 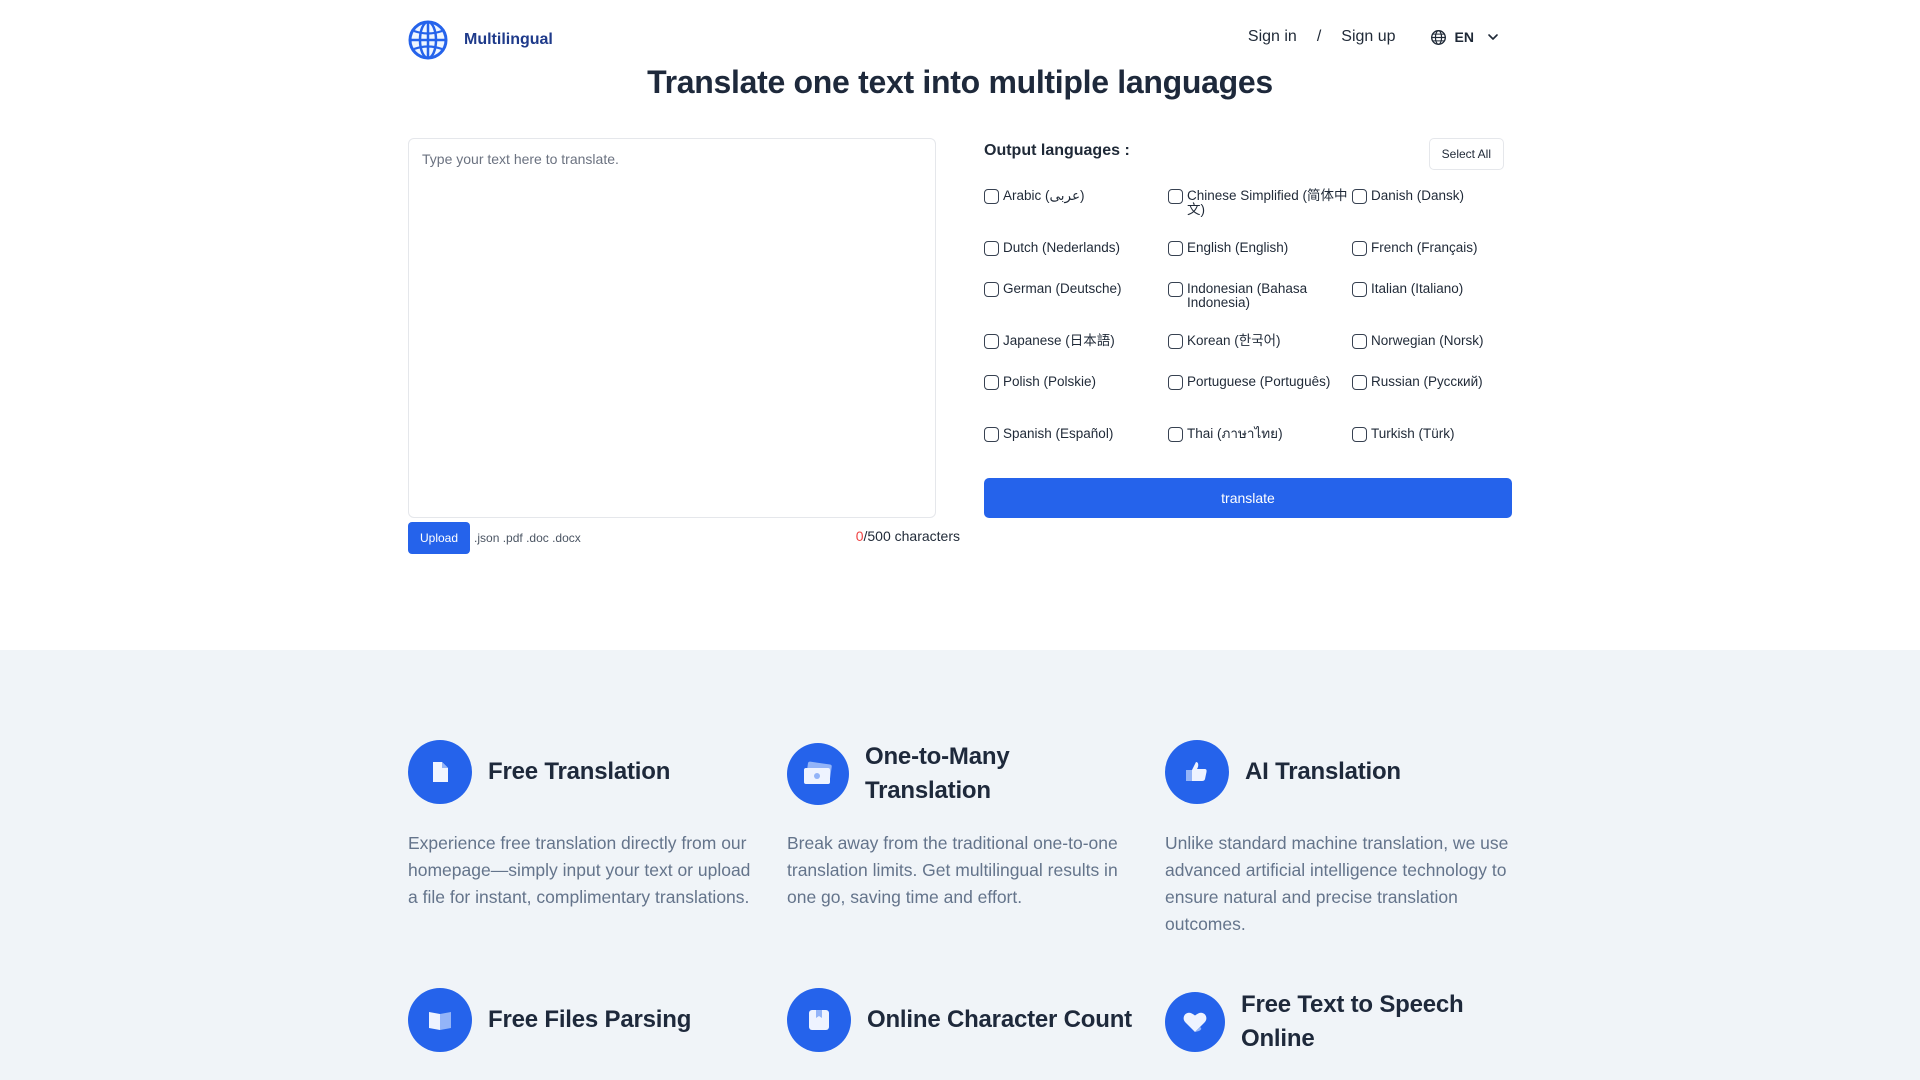 I want to click on feature-free-files-parsing: Free Files Parsing, so click(x=580, y=1020).